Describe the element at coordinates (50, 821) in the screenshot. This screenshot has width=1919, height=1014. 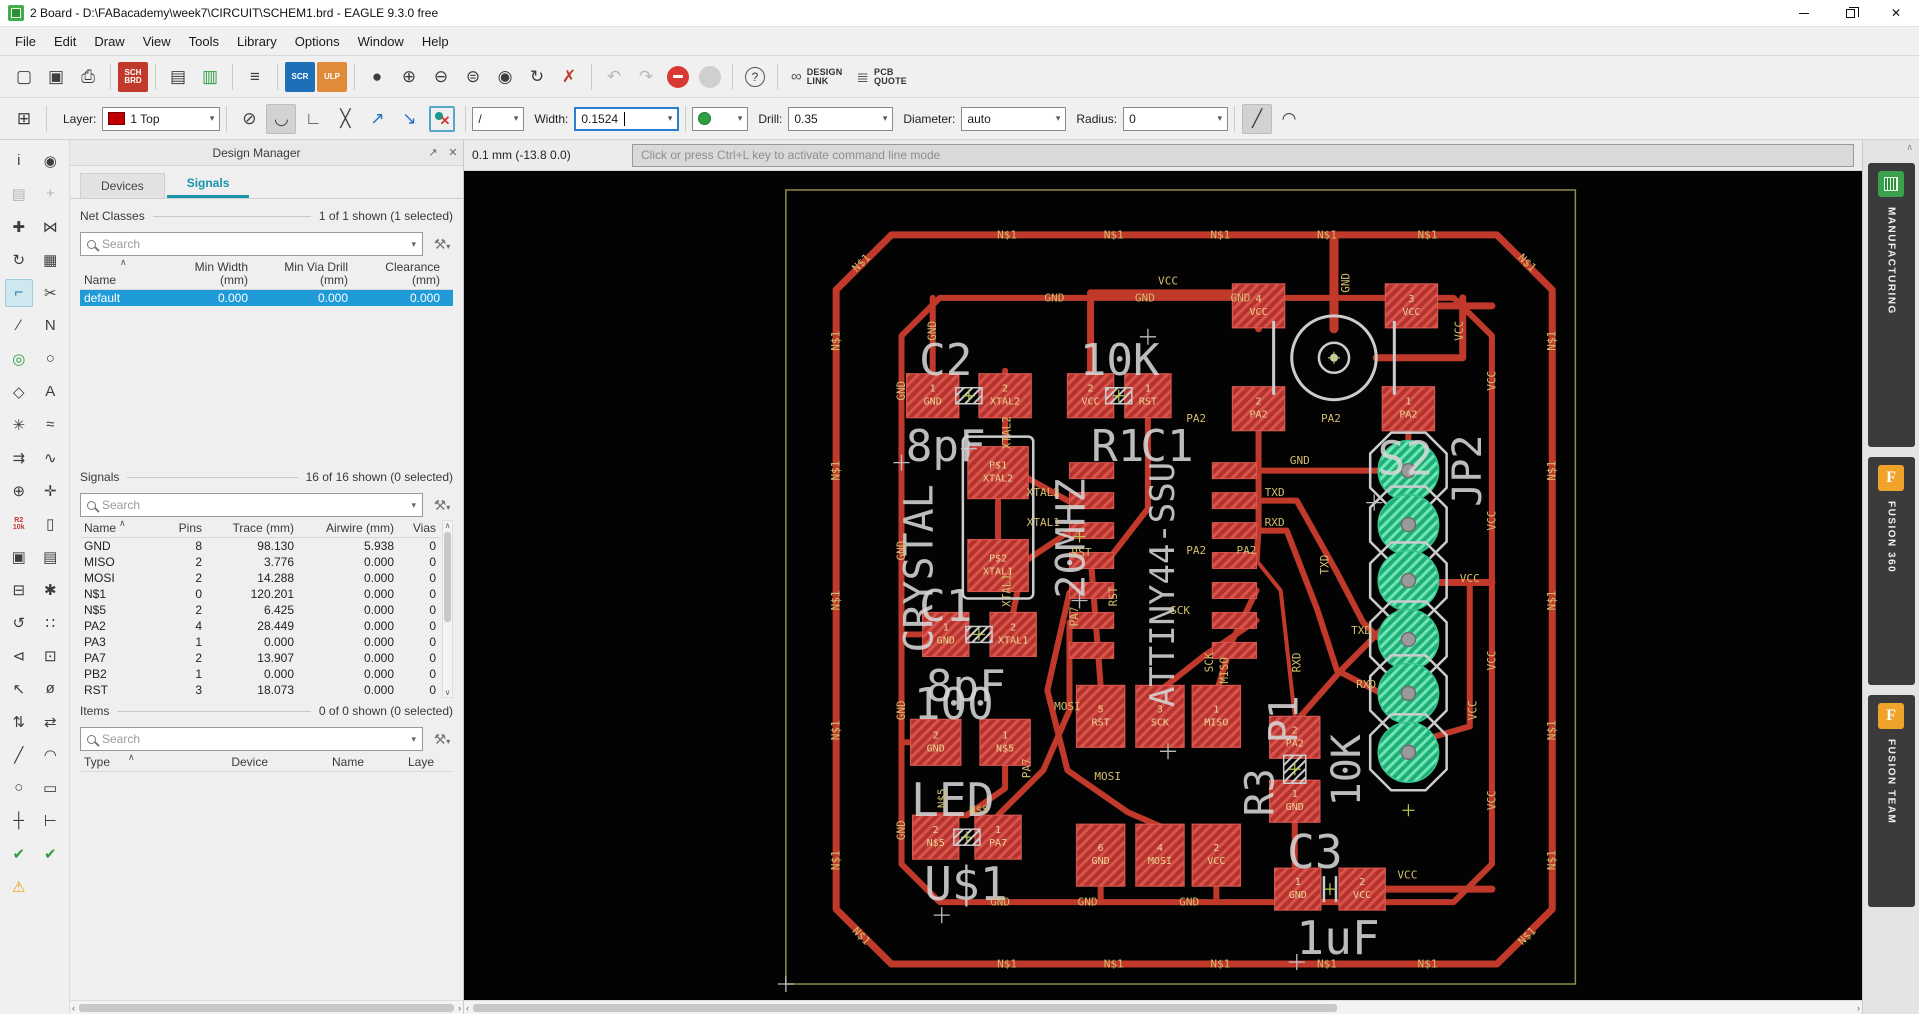
I see `tool-measure: ⊢` at that location.